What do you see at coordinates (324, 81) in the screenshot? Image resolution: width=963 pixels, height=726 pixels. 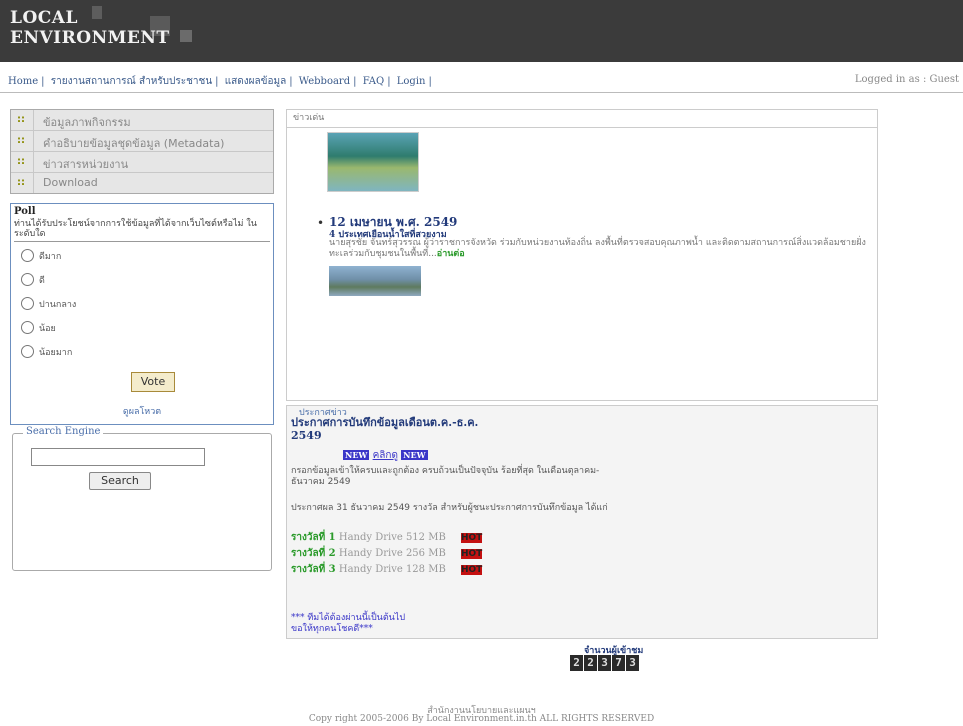 I see `nav-webboard-link: Webboard` at bounding box center [324, 81].